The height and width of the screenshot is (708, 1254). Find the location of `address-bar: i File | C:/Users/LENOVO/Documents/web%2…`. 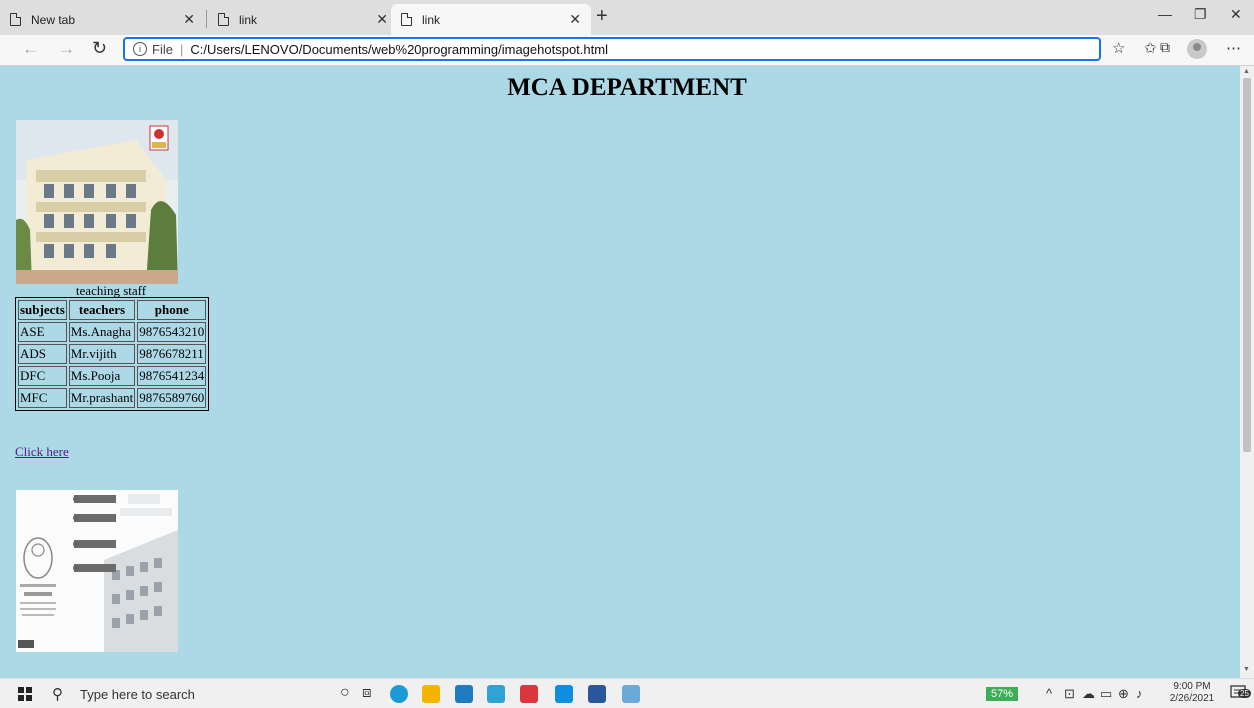

address-bar: i File | C:/Users/LENOVO/Documents/web%2… is located at coordinates (612, 49).